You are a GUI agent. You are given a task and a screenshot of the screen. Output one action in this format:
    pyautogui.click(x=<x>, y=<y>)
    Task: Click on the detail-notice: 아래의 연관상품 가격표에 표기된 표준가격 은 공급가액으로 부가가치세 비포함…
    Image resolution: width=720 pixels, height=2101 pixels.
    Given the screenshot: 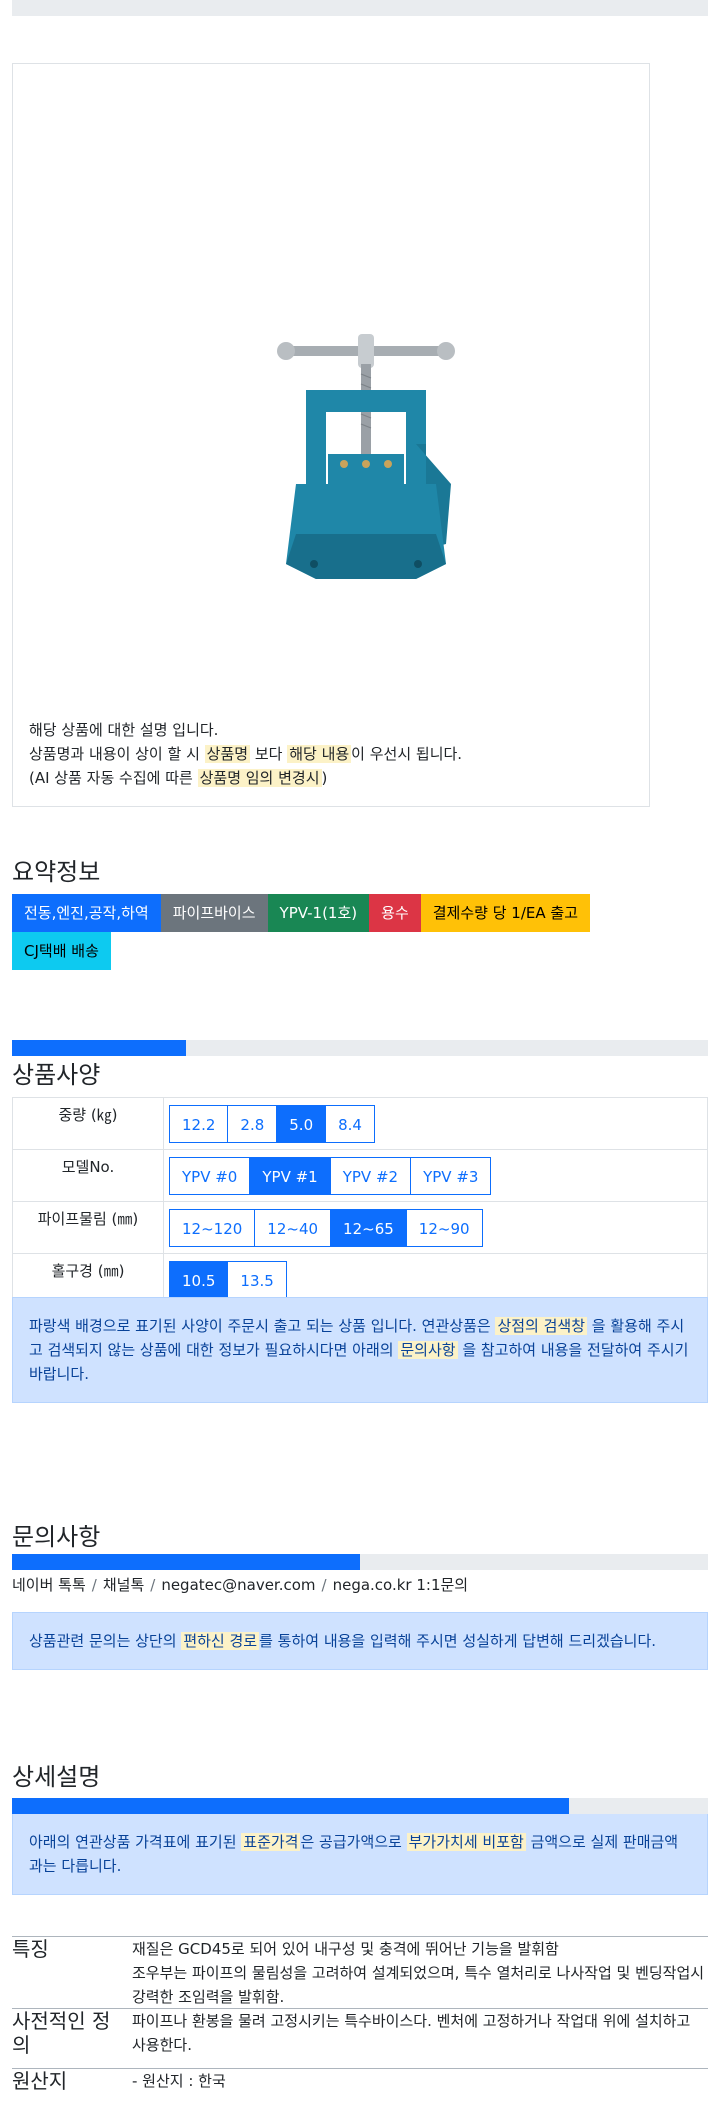 What is the action you would take?
    pyautogui.click(x=360, y=1854)
    